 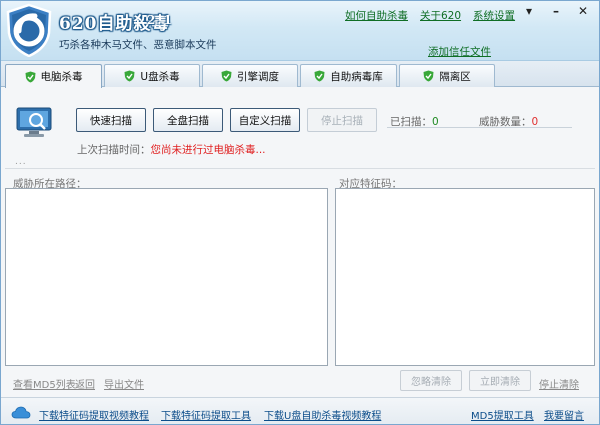 What do you see at coordinates (94, 414) in the screenshot?
I see `signature-video-tutorial-link: 下载特征码提取视频教程` at bounding box center [94, 414].